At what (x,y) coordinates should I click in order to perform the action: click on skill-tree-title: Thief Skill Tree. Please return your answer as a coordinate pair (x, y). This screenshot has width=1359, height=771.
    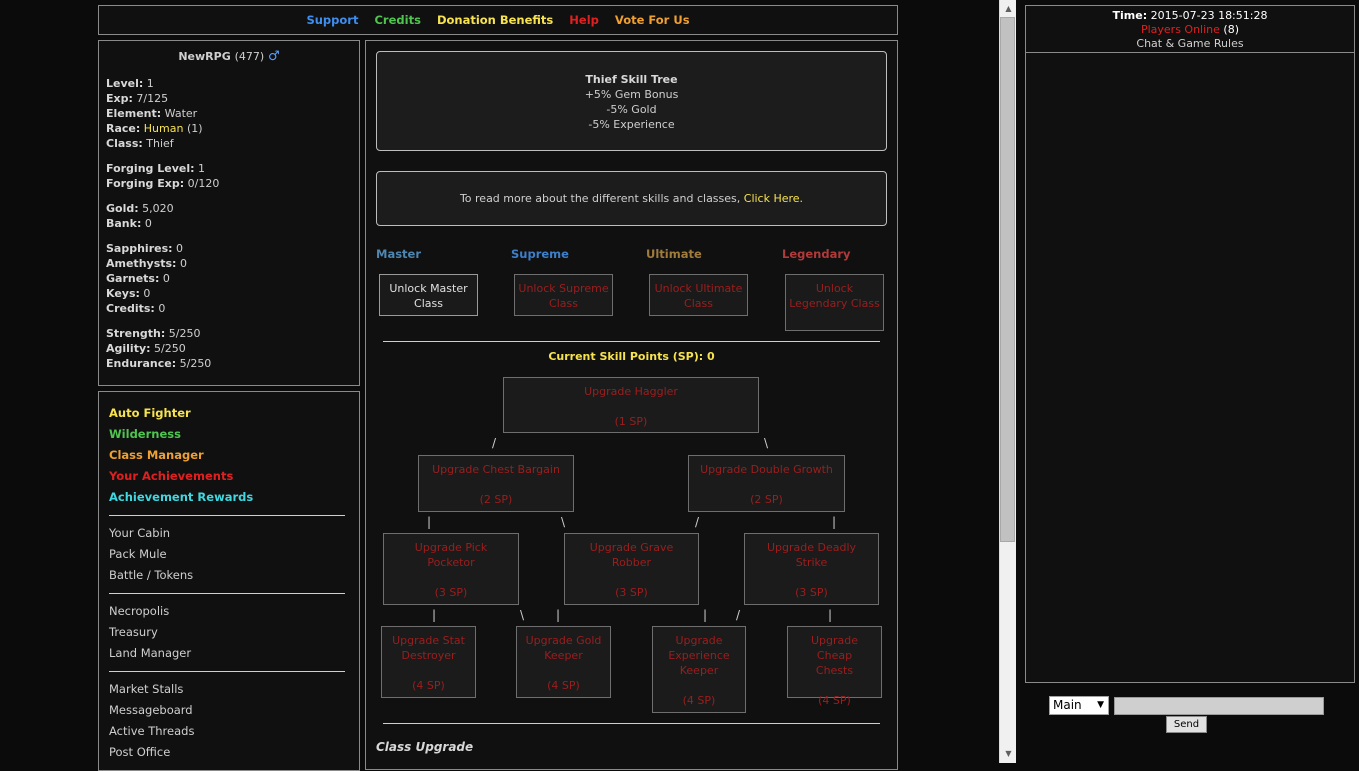
    Looking at the image, I should click on (631, 79).